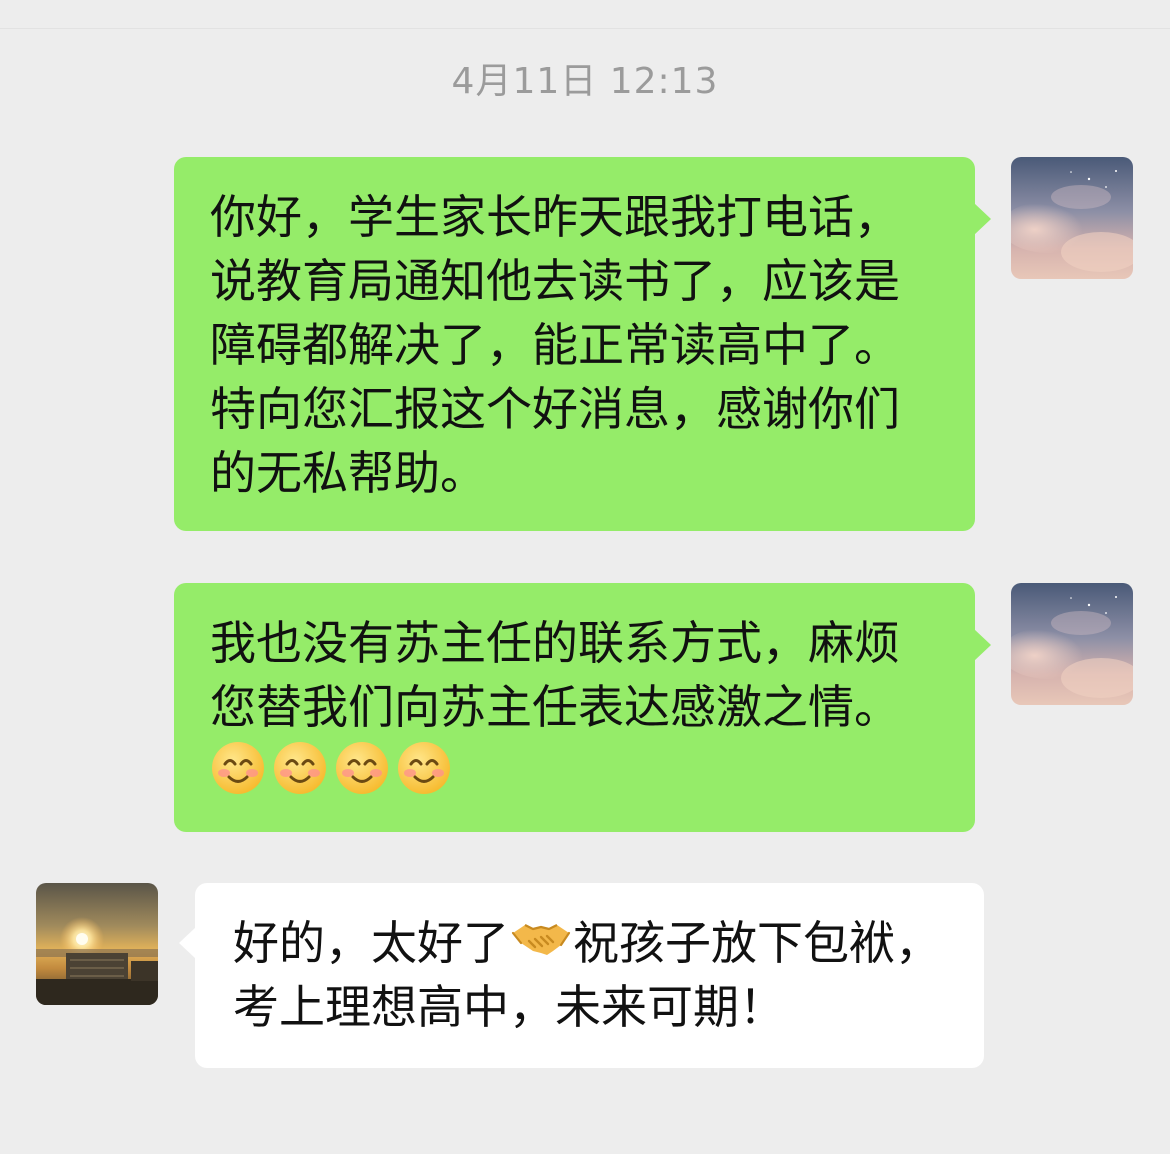 This screenshot has width=1170, height=1154. I want to click on message-text: 好的，太好了, so click(371, 943).